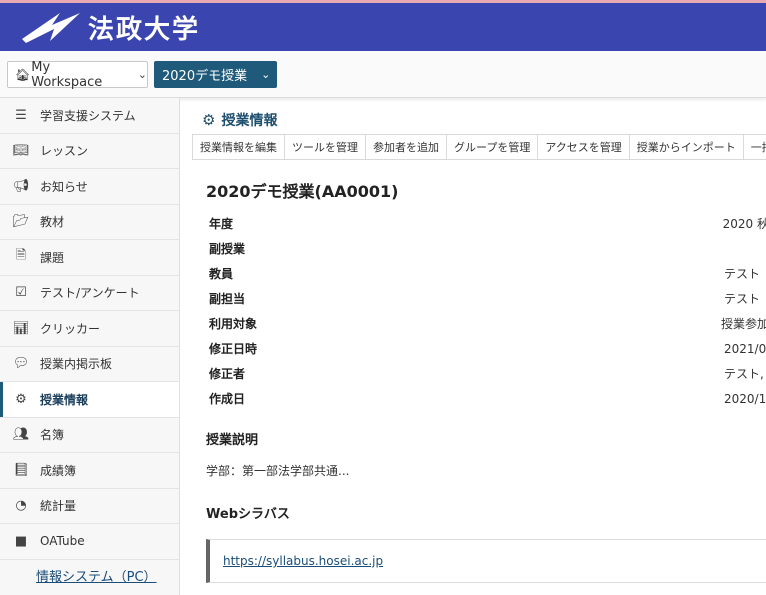  What do you see at coordinates (21, 115) in the screenshot?
I see `list-icon: ☰` at bounding box center [21, 115].